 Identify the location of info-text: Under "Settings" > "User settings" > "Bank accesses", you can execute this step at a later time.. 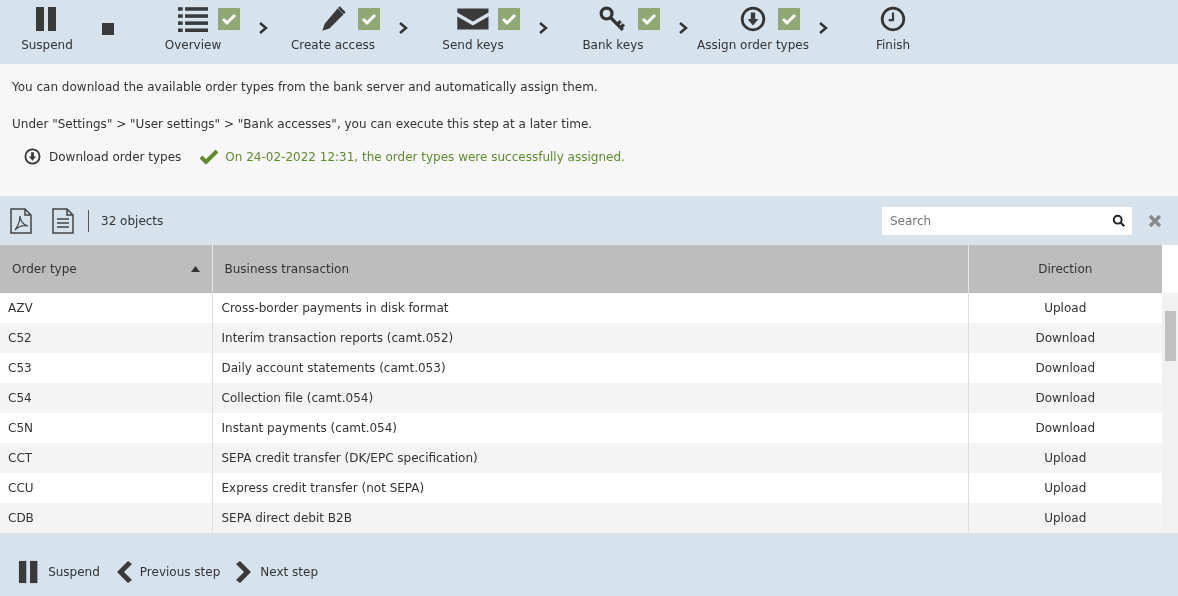
(303, 124).